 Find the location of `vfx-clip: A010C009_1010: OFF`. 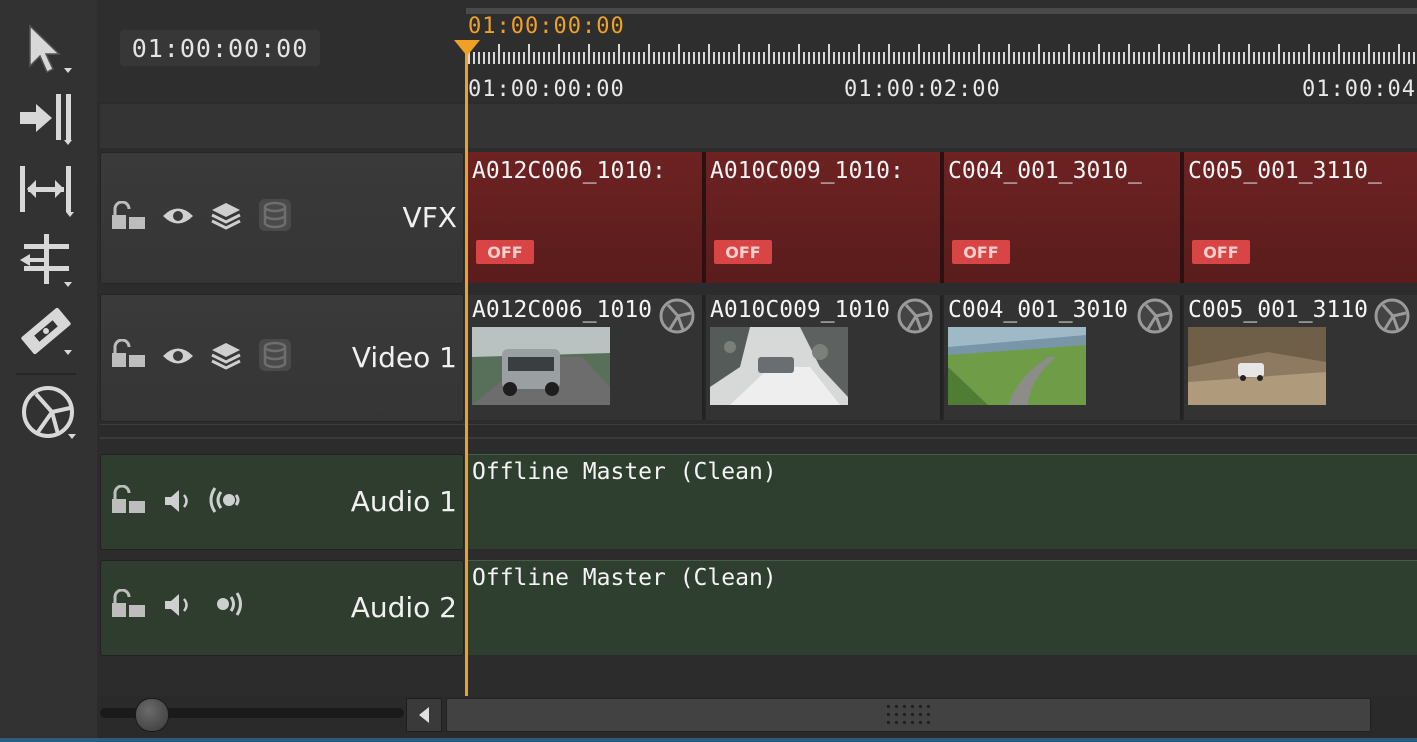

vfx-clip: A010C009_1010: OFF is located at coordinates (824, 217).